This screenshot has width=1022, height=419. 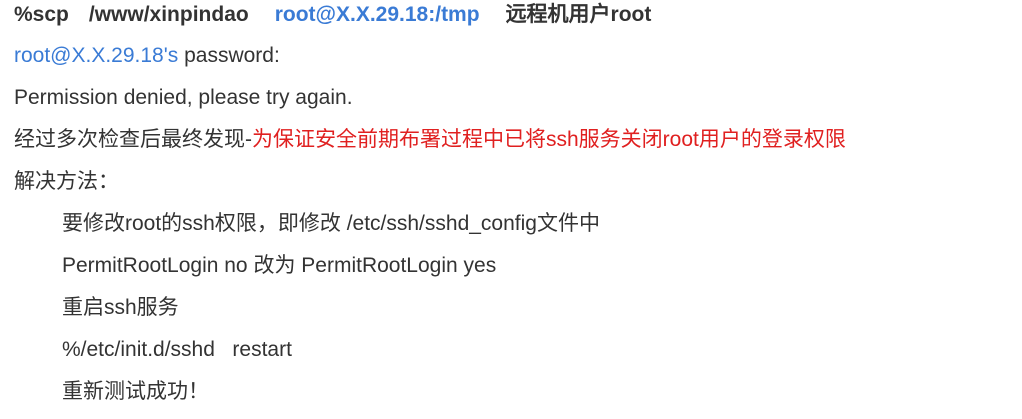 I want to click on source-path: /www/xinpindao, so click(x=168, y=14).